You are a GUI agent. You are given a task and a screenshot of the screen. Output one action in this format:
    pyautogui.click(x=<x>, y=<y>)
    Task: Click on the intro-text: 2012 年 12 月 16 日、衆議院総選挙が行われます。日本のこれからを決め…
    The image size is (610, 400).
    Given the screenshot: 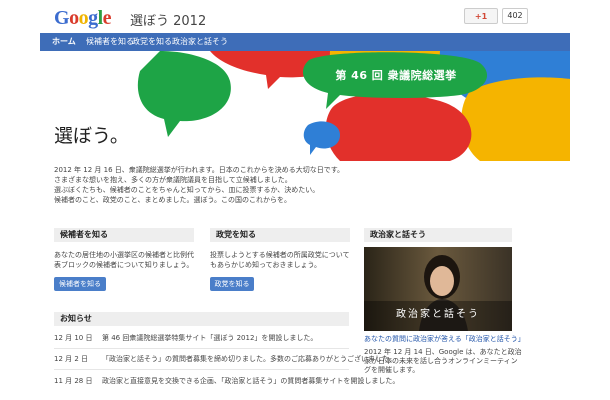 What is the action you would take?
    pyautogui.click(x=214, y=185)
    